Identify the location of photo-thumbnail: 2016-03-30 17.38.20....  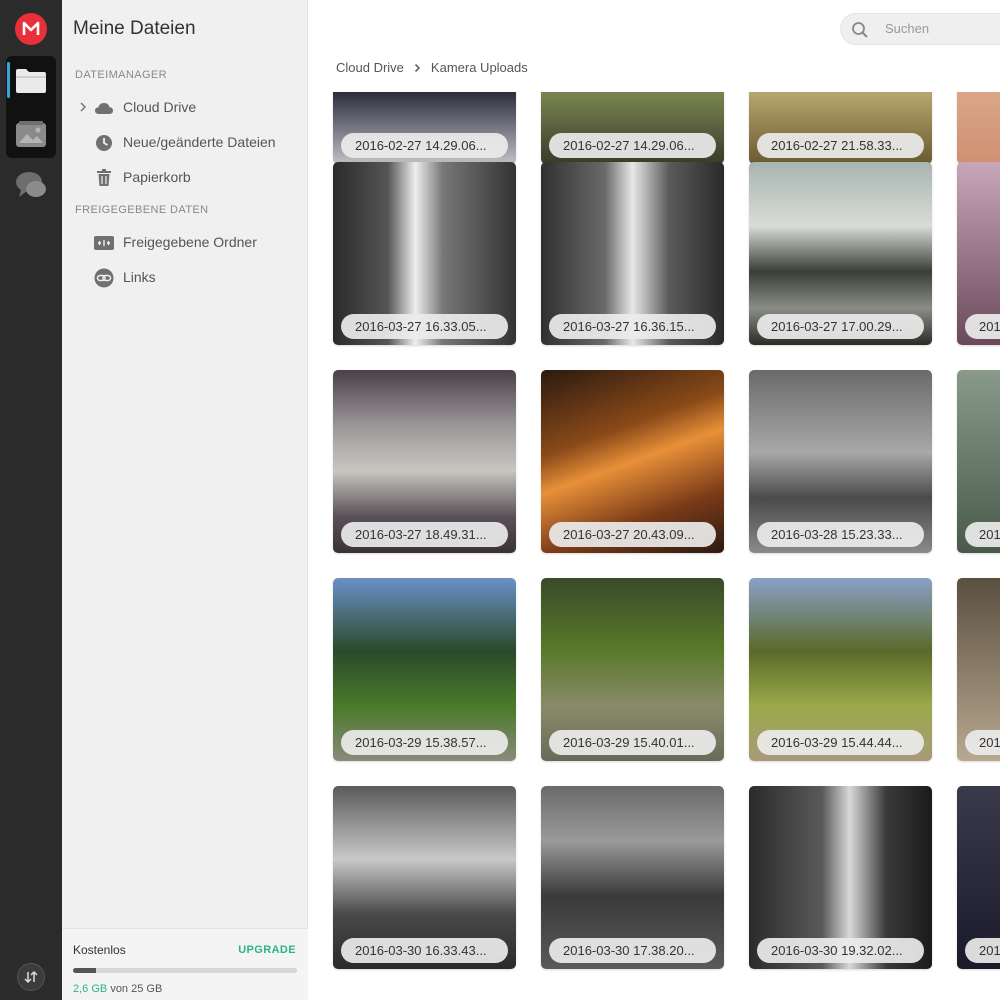
(632, 877).